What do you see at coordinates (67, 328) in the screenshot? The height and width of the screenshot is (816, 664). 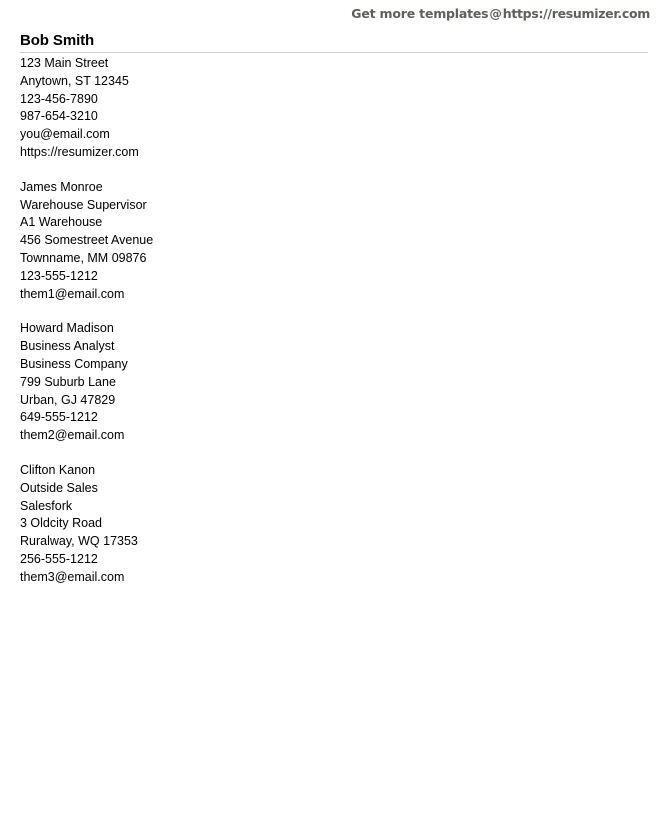 I see `reference-line: Howard Madison` at bounding box center [67, 328].